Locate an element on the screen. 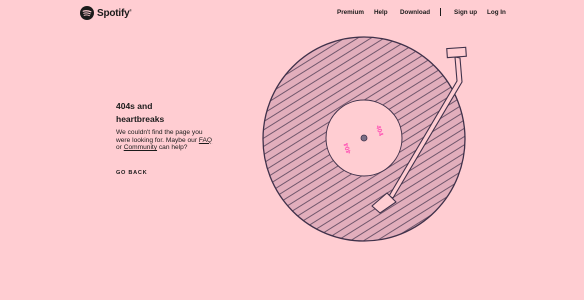 Image resolution: width=584 pixels, height=300 pixels. top-nav: Premium Help Download Sign up Log In is located at coordinates (292, 13).